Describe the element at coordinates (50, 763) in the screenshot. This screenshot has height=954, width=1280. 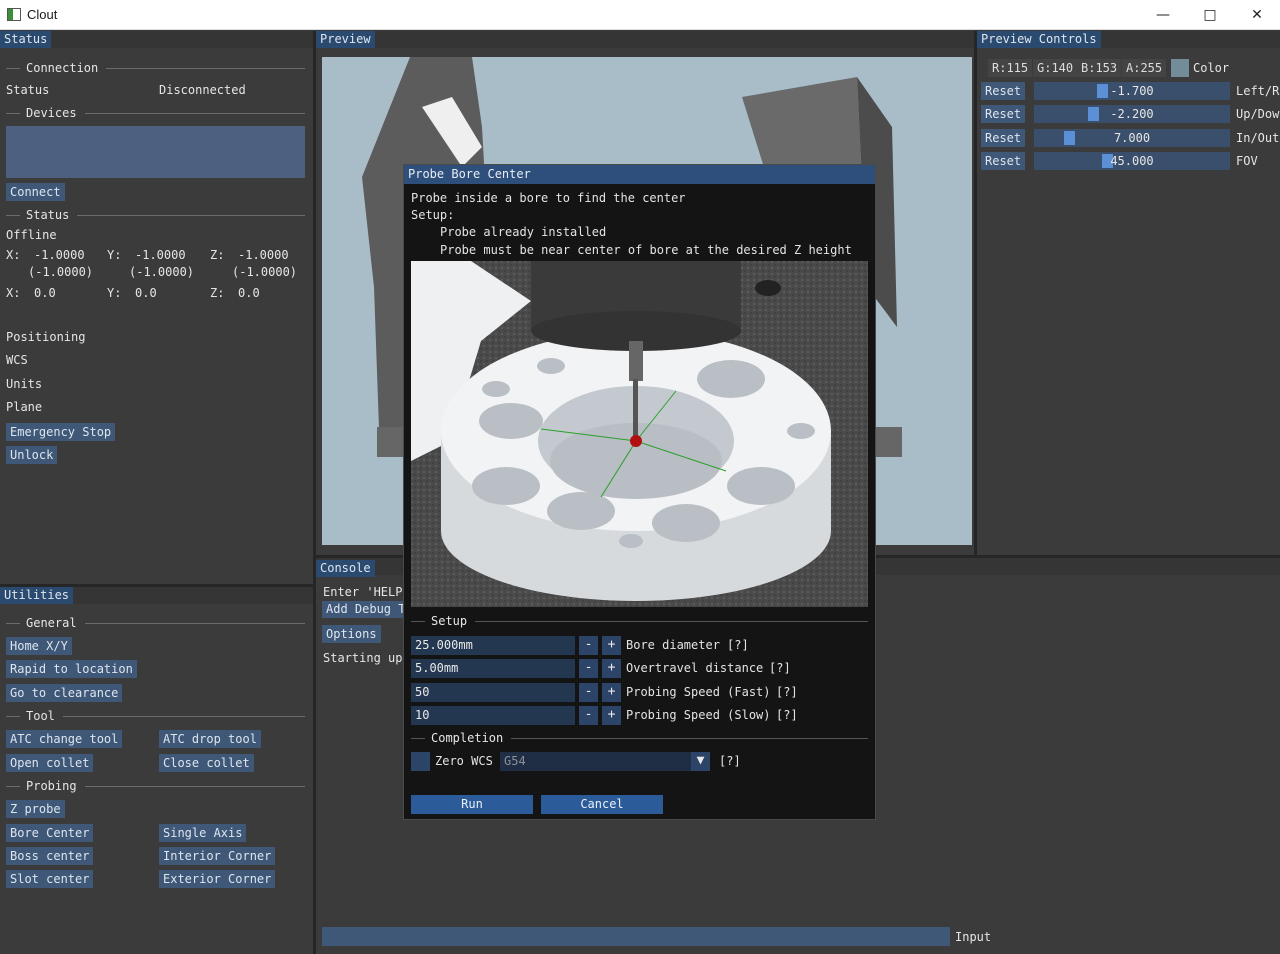
I see `open-collet-button: Open collet` at that location.